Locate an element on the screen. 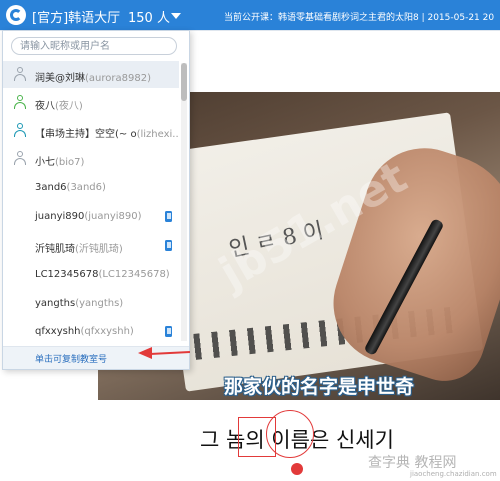 The width and height of the screenshot is (500, 481). annotation-circle is located at coordinates (290, 434).